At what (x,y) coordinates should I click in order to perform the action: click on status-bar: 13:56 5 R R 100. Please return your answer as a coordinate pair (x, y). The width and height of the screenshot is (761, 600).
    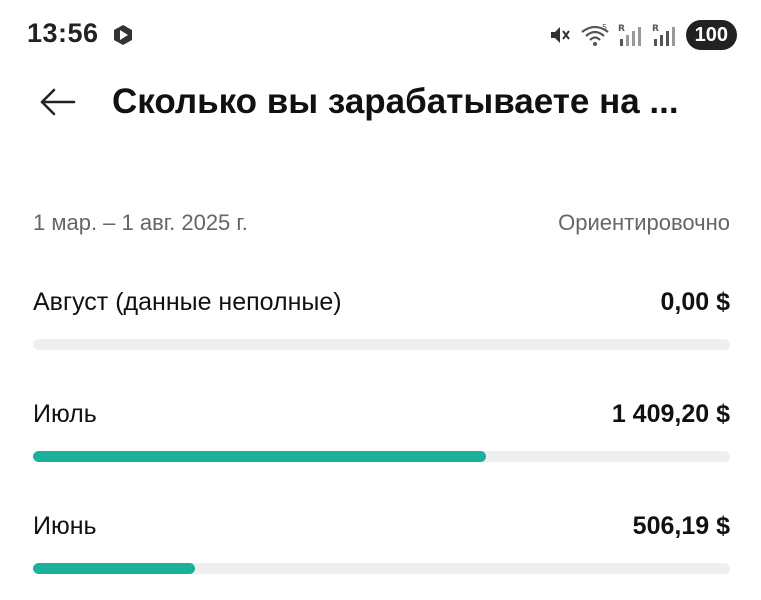
    Looking at the image, I should click on (380, 35).